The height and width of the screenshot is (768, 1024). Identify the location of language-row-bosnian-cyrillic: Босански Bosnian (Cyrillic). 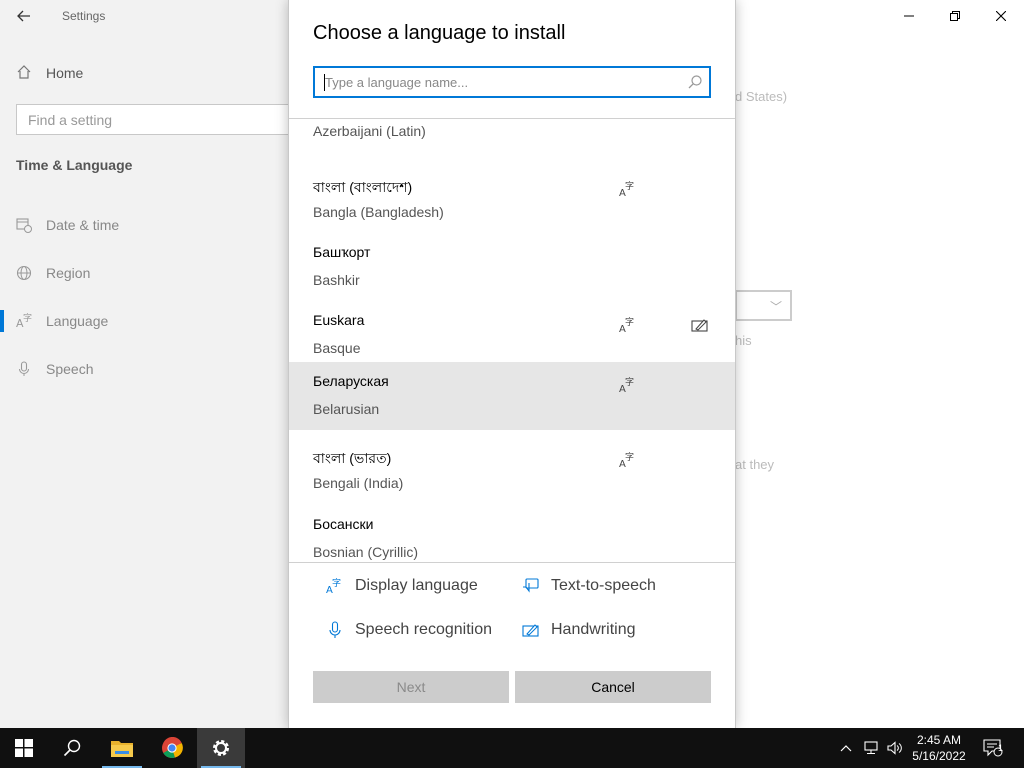
(512, 535).